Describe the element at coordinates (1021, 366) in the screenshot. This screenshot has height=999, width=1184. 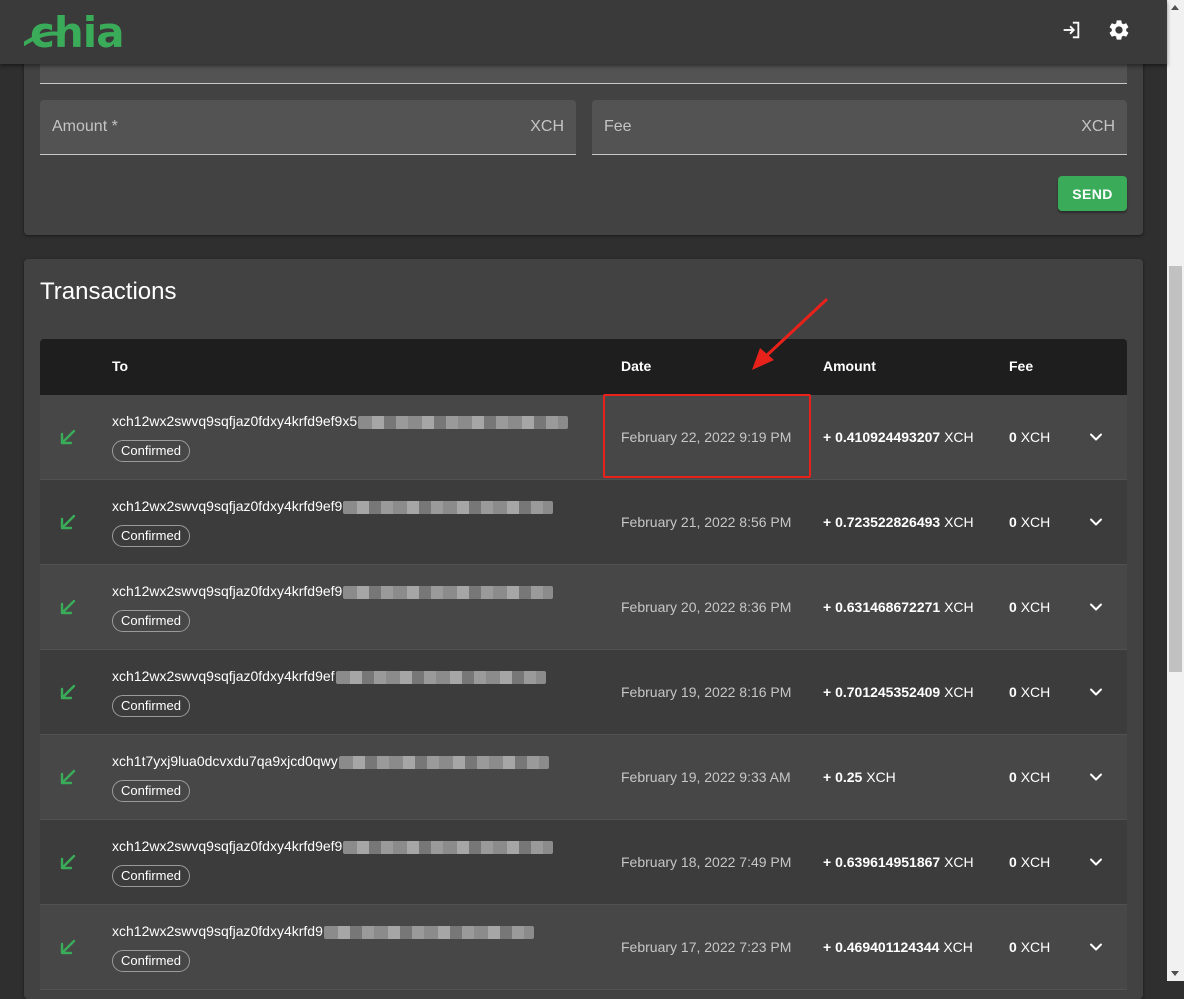
I see `column-fee: Fee` at that location.